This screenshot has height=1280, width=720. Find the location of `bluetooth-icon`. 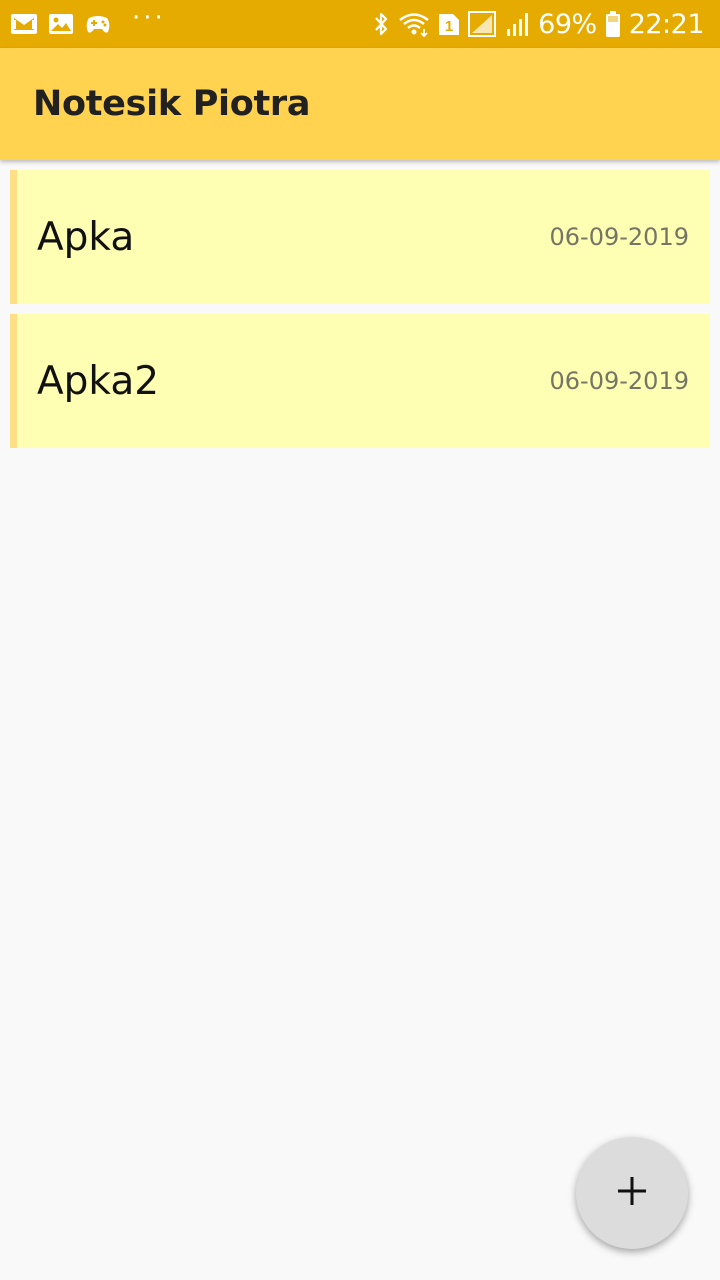

bluetooth-icon is located at coordinates (381, 24).